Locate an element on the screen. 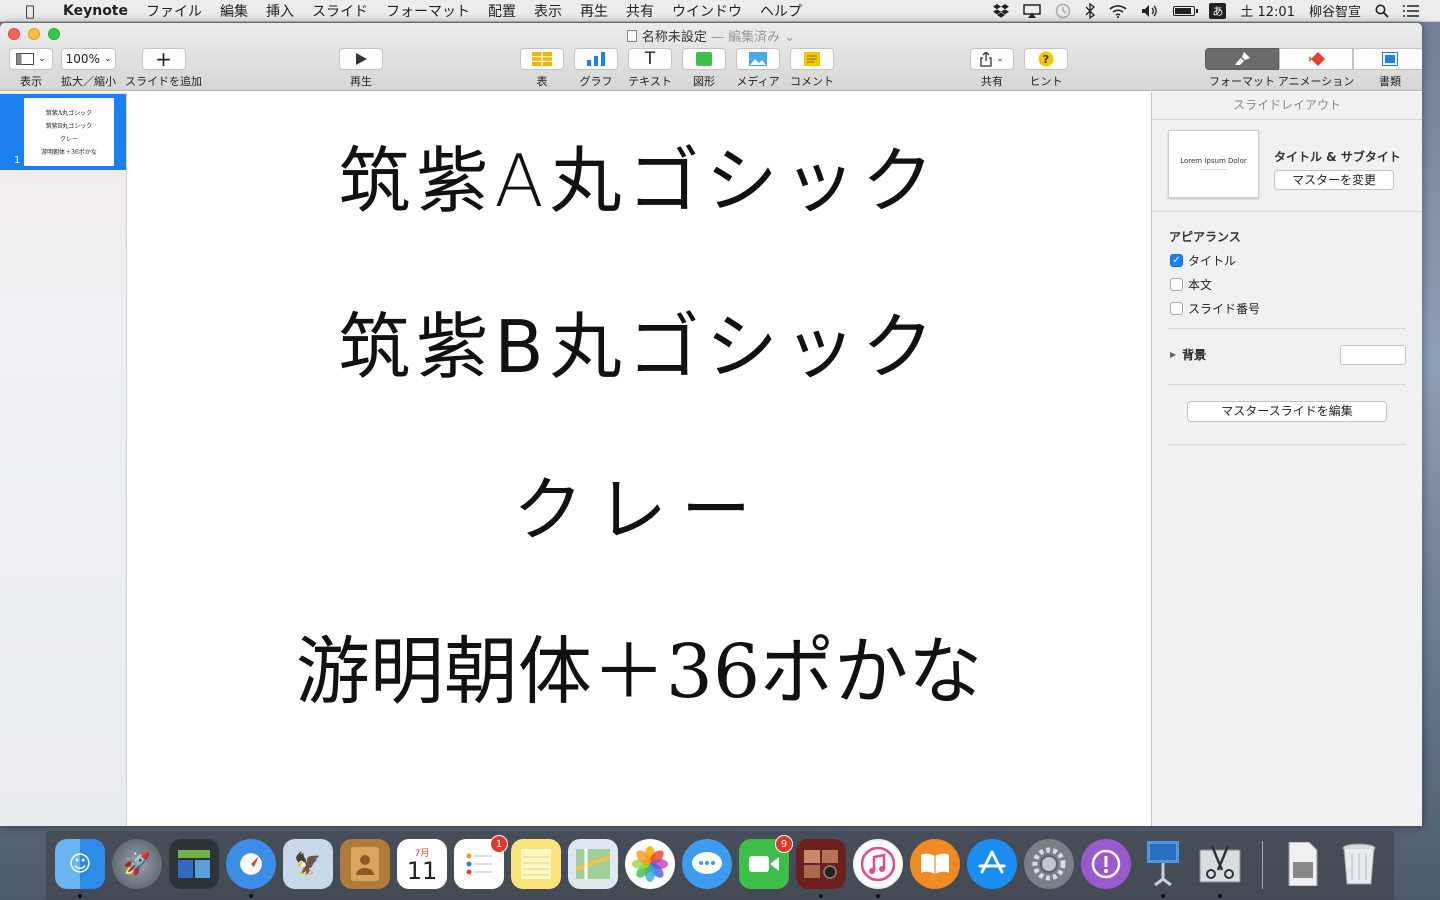 The height and width of the screenshot is (900, 1440). menu-app: Keynote is located at coordinates (95, 11).